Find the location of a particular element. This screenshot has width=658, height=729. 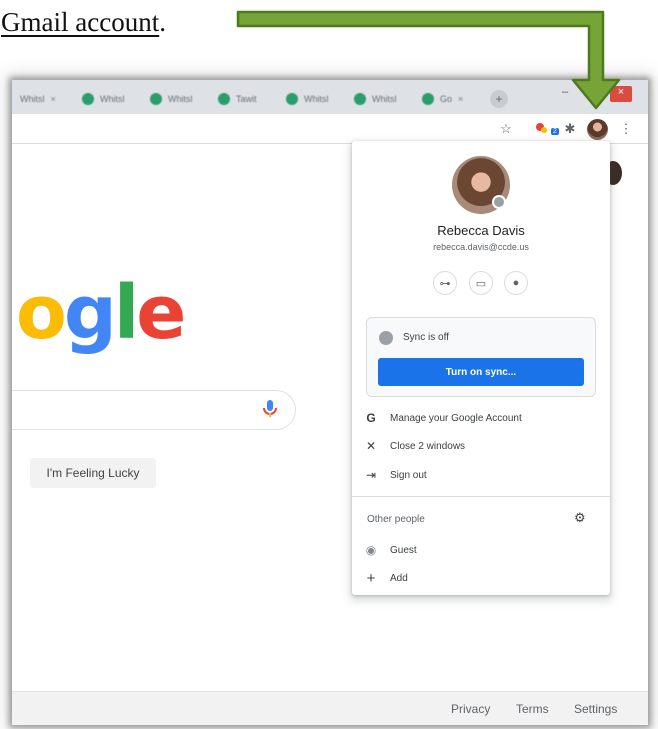

plus-icon: + is located at coordinates (371, 578).